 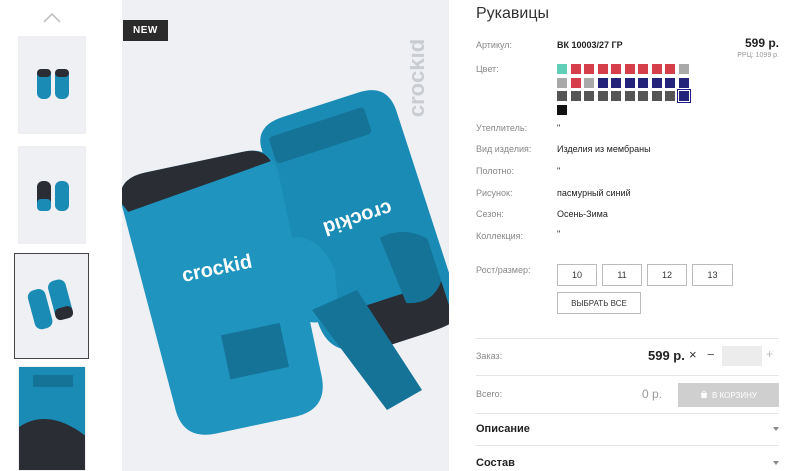 I want to click on collection-label: Коллекция:, so click(x=500, y=236).